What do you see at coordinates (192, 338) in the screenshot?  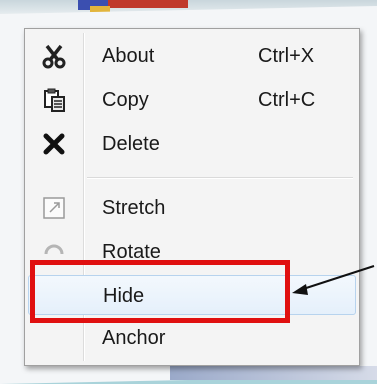 I see `menu-item-anchor: Anchor` at bounding box center [192, 338].